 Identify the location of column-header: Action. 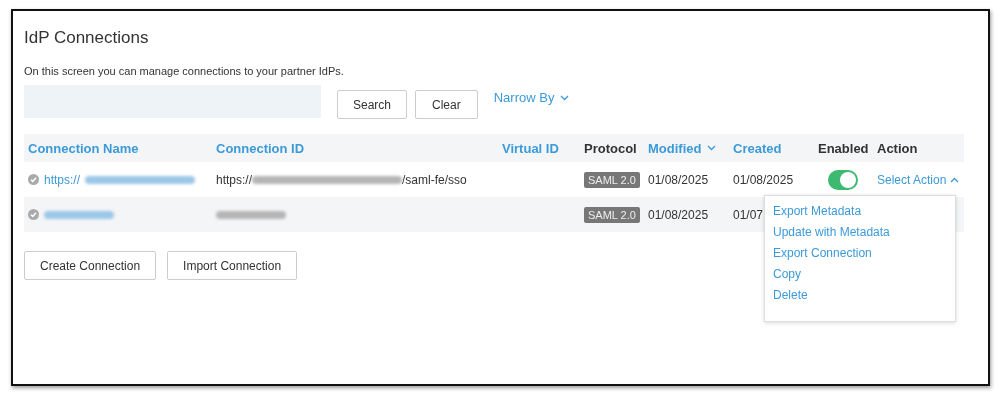
(897, 148).